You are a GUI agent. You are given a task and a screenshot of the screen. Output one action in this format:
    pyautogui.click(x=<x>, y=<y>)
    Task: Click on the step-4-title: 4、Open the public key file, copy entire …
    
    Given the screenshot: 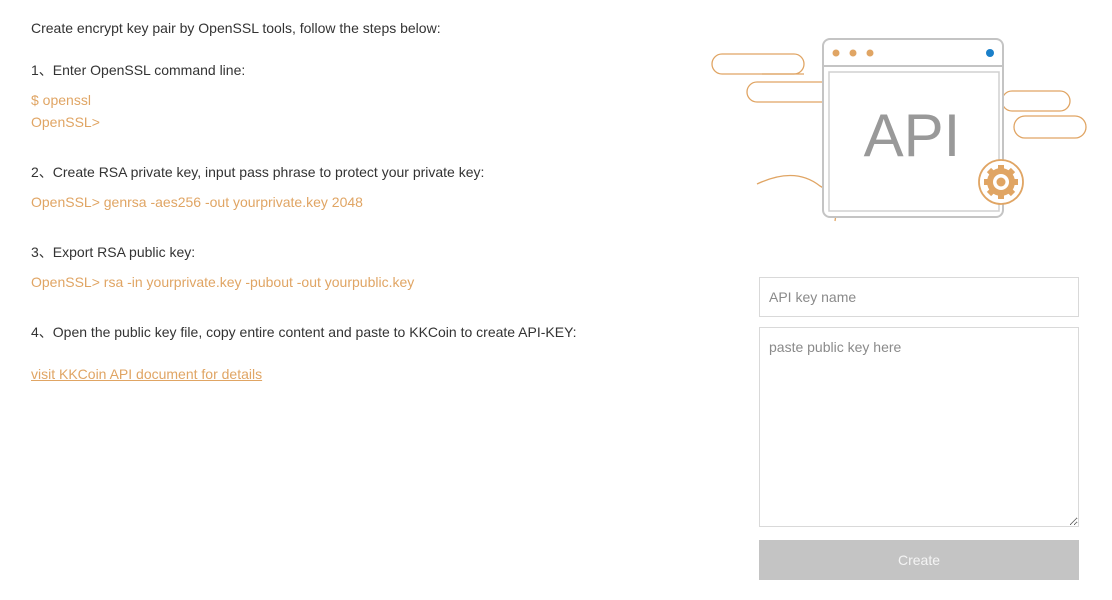 What is the action you would take?
    pyautogui.click(x=304, y=332)
    